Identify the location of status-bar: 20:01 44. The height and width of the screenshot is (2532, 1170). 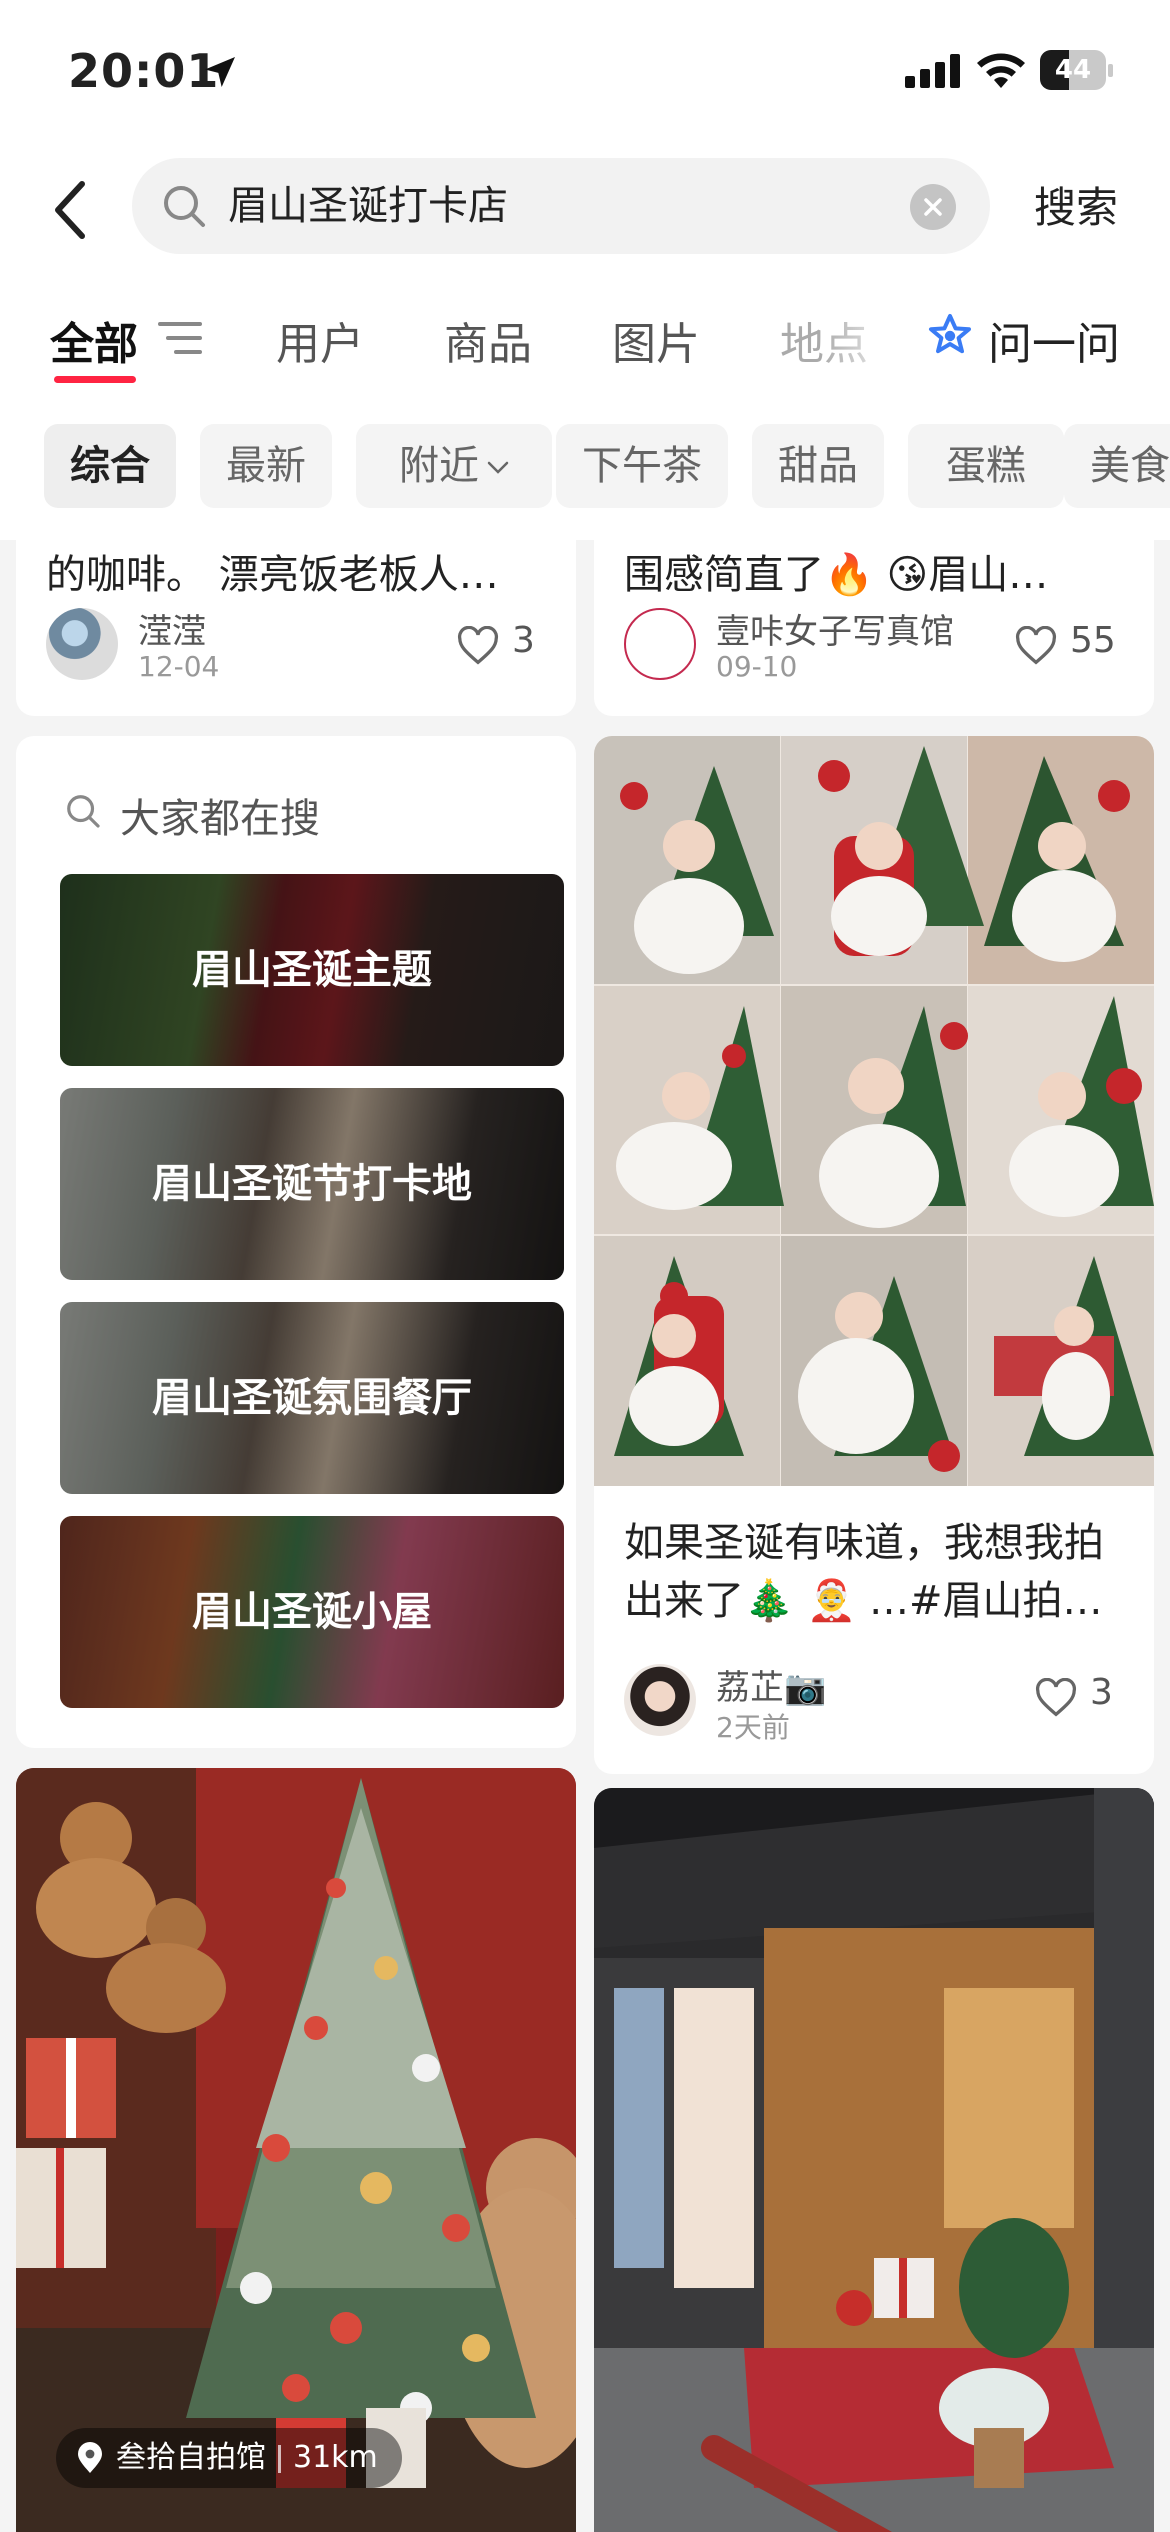
(585, 75).